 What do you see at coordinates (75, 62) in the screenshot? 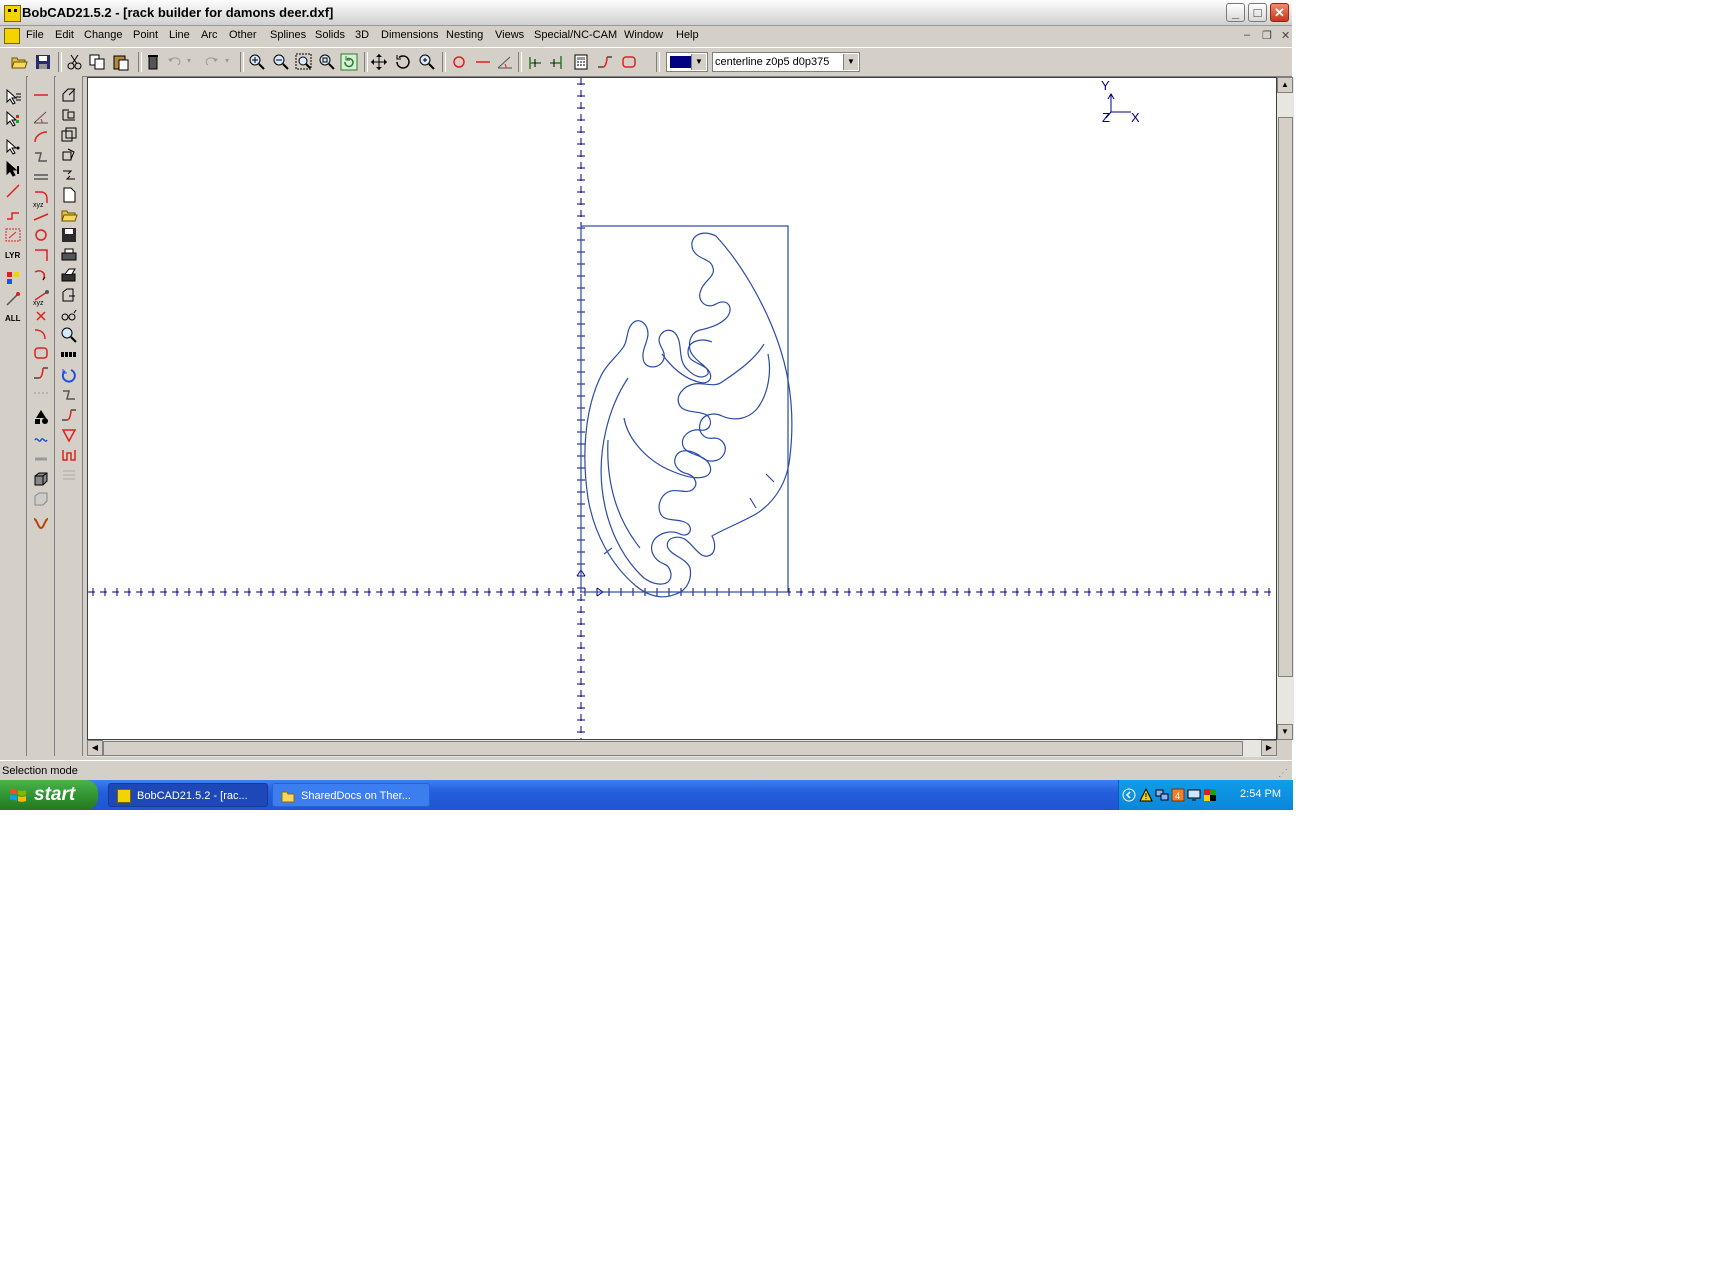
I see `cut-icon` at bounding box center [75, 62].